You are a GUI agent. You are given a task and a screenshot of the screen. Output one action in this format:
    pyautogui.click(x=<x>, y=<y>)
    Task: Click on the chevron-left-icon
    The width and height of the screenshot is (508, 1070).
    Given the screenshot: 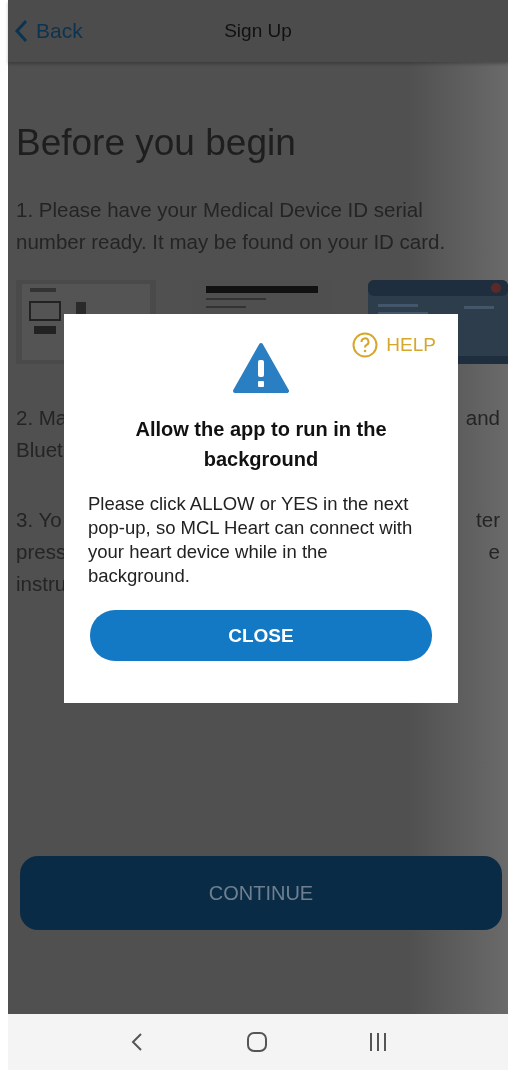 What is the action you would take?
    pyautogui.click(x=21, y=31)
    